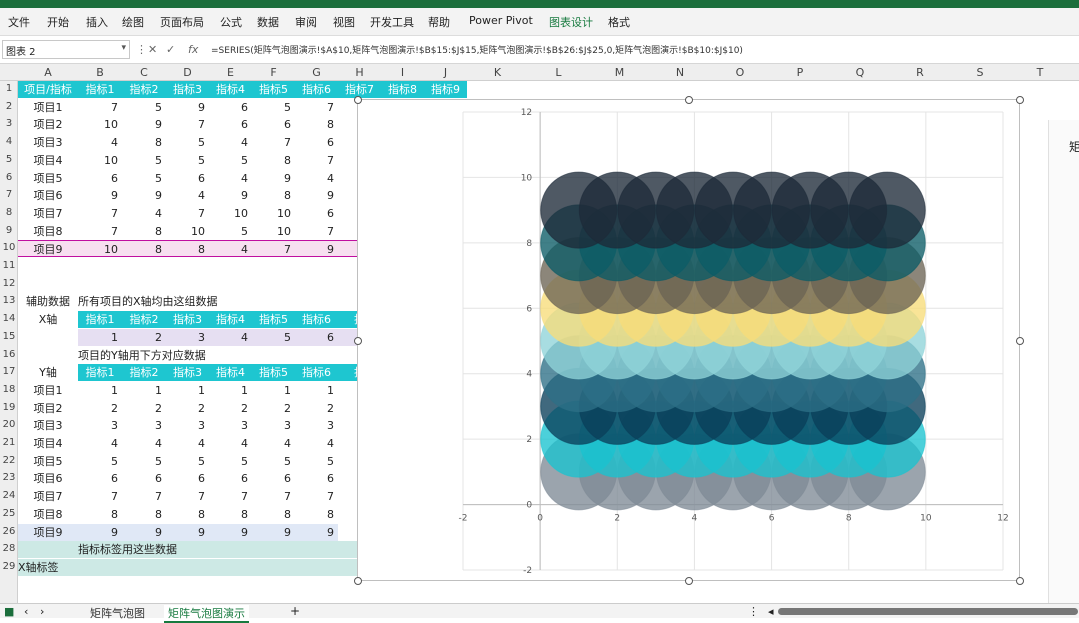 This screenshot has width=1079, height=623. Describe the element at coordinates (9, 230) in the screenshot. I see `row-header: 9` at that location.